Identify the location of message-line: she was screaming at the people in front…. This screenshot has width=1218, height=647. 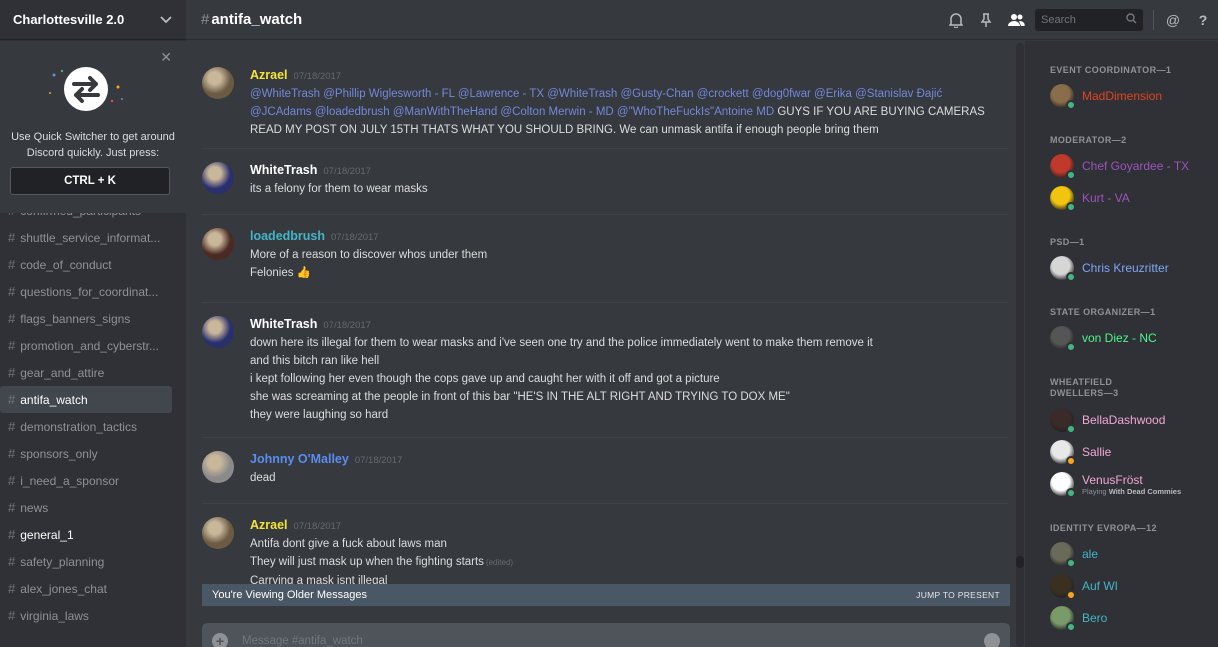
(630, 397).